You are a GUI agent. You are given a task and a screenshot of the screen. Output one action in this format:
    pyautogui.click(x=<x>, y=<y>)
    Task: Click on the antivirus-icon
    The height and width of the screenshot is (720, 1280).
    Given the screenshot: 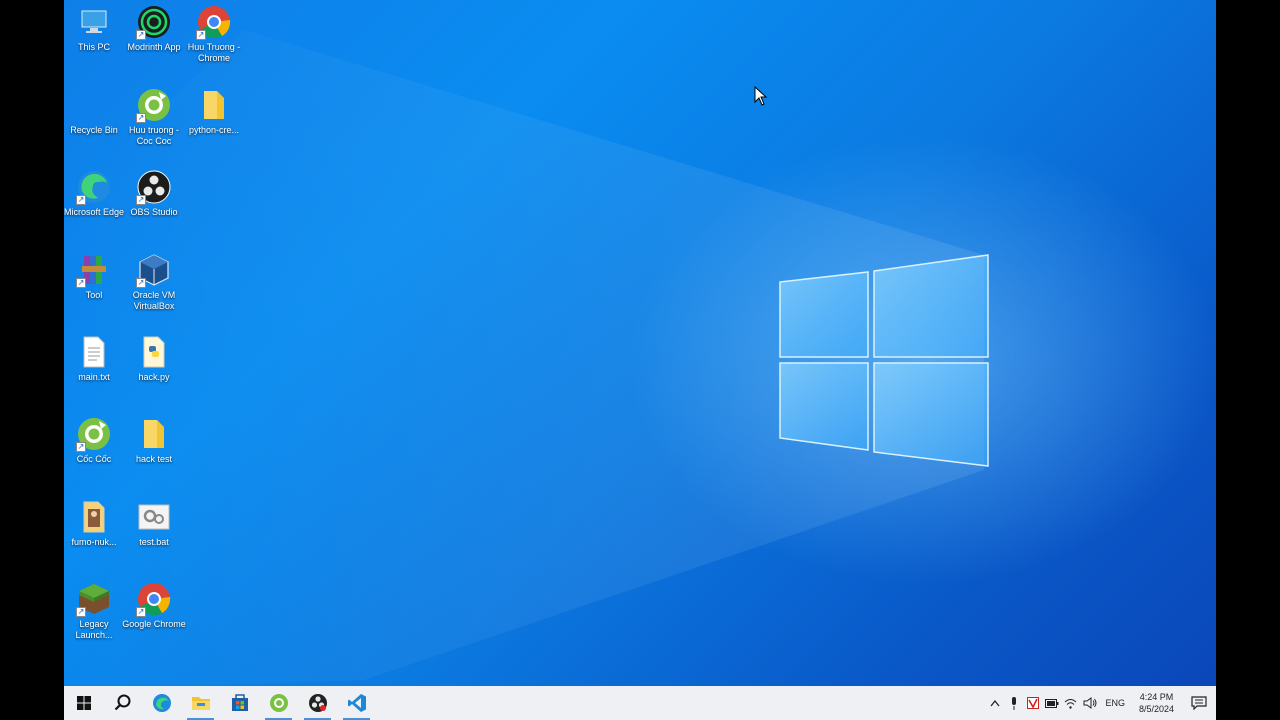 What is the action you would take?
    pyautogui.click(x=1032, y=703)
    